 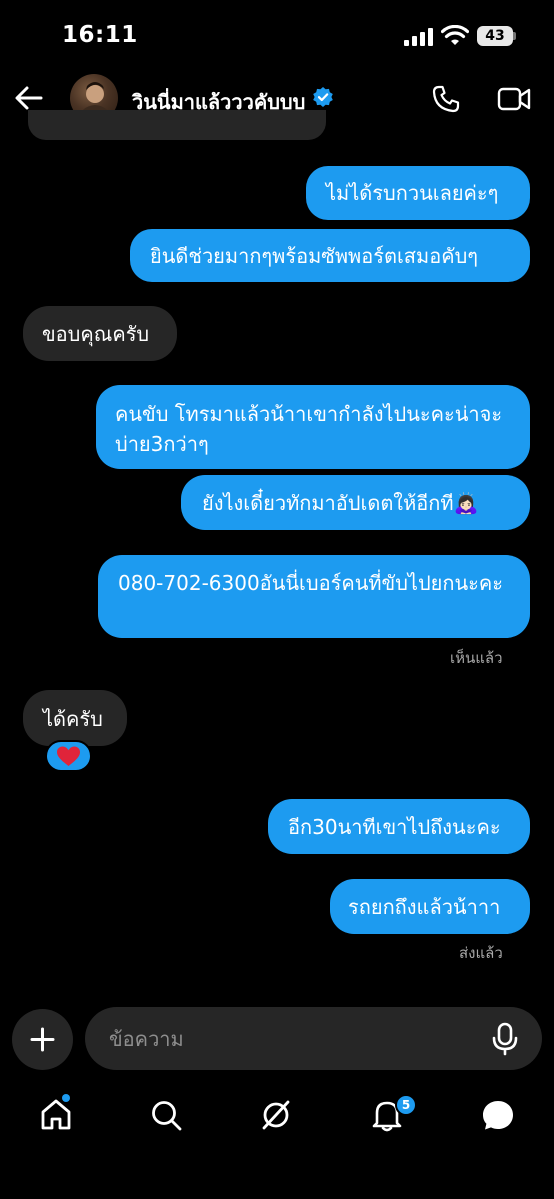 What do you see at coordinates (455, 35) in the screenshot?
I see `wifi-icon` at bounding box center [455, 35].